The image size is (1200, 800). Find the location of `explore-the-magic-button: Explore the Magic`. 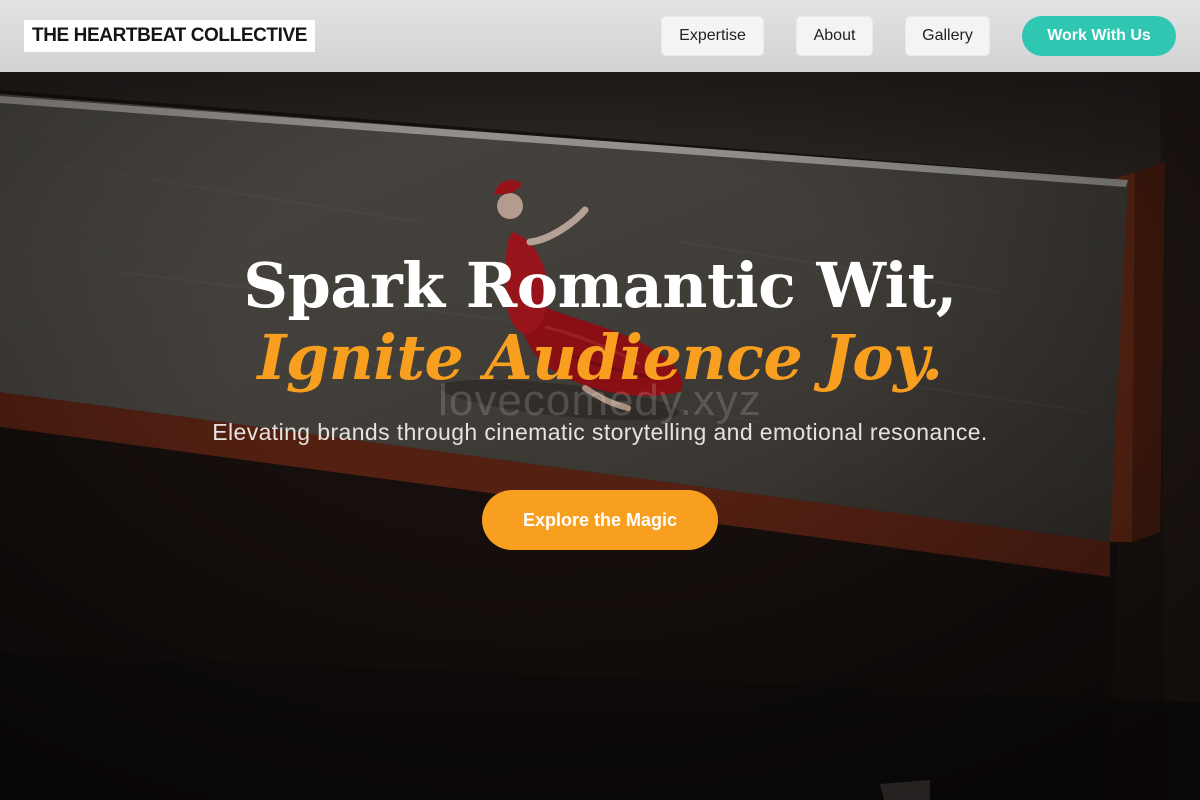

explore-the-magic-button: Explore the Magic is located at coordinates (600, 520).